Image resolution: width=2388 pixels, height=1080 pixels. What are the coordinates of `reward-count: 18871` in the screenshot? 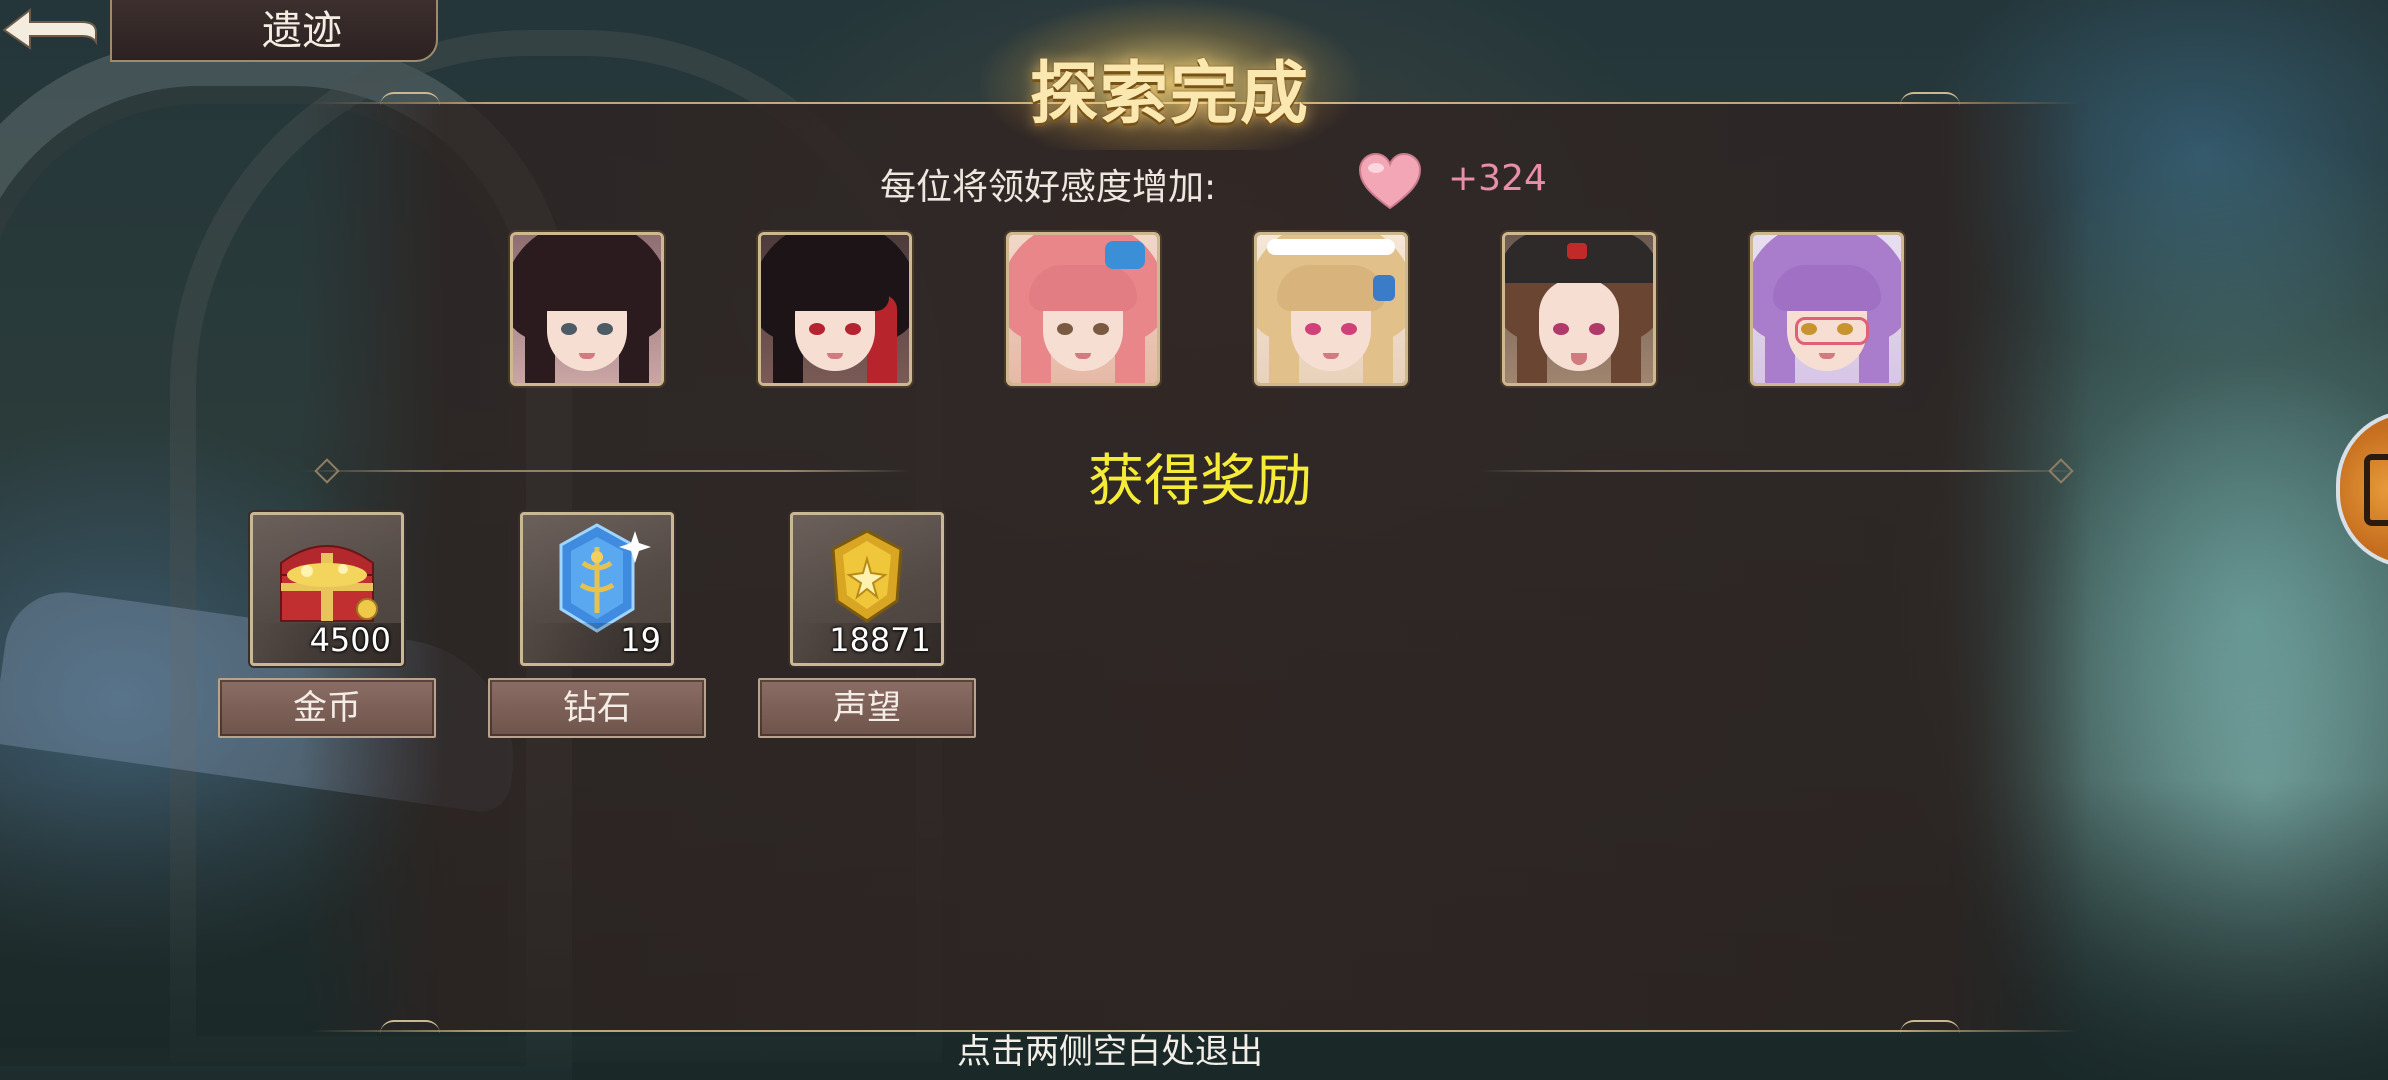 It's located at (880, 640).